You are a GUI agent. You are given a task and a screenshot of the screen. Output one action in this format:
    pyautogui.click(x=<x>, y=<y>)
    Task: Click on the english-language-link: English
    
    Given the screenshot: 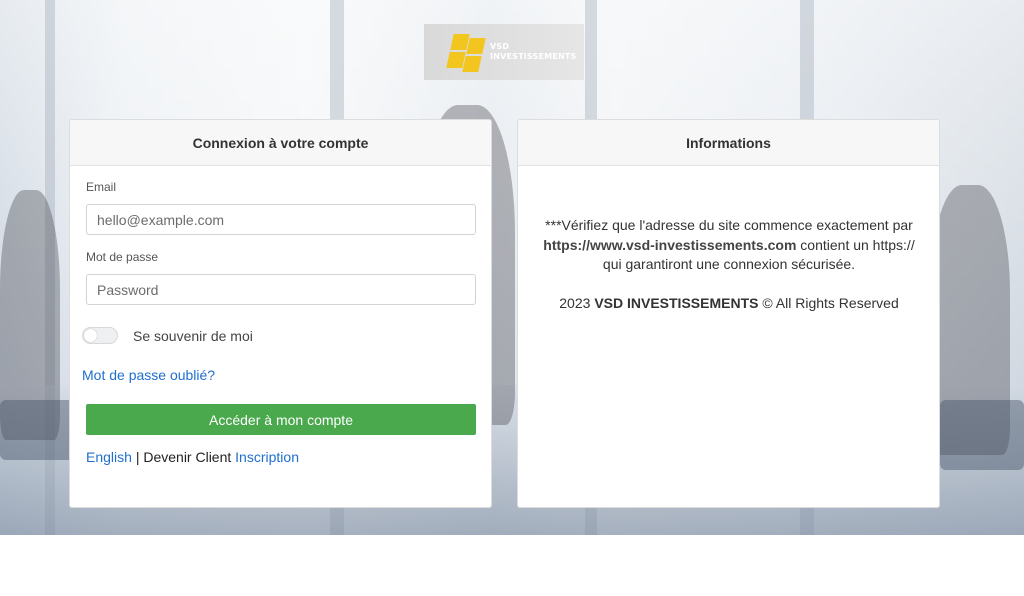 What is the action you would take?
    pyautogui.click(x=109, y=457)
    